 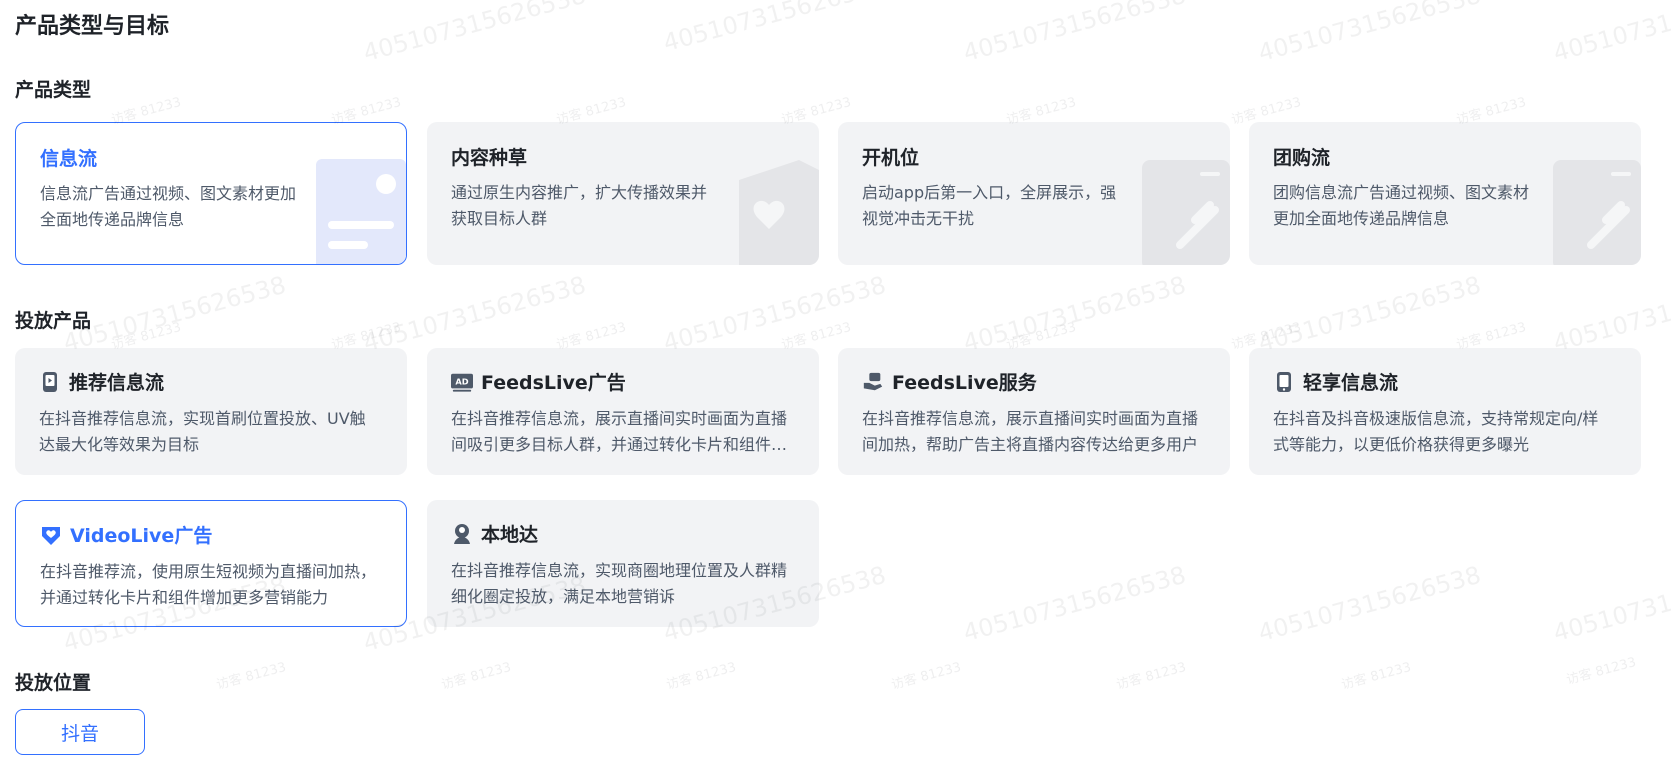 What do you see at coordinates (117, 383) in the screenshot?
I see `card-title: 推荐信息流` at bounding box center [117, 383].